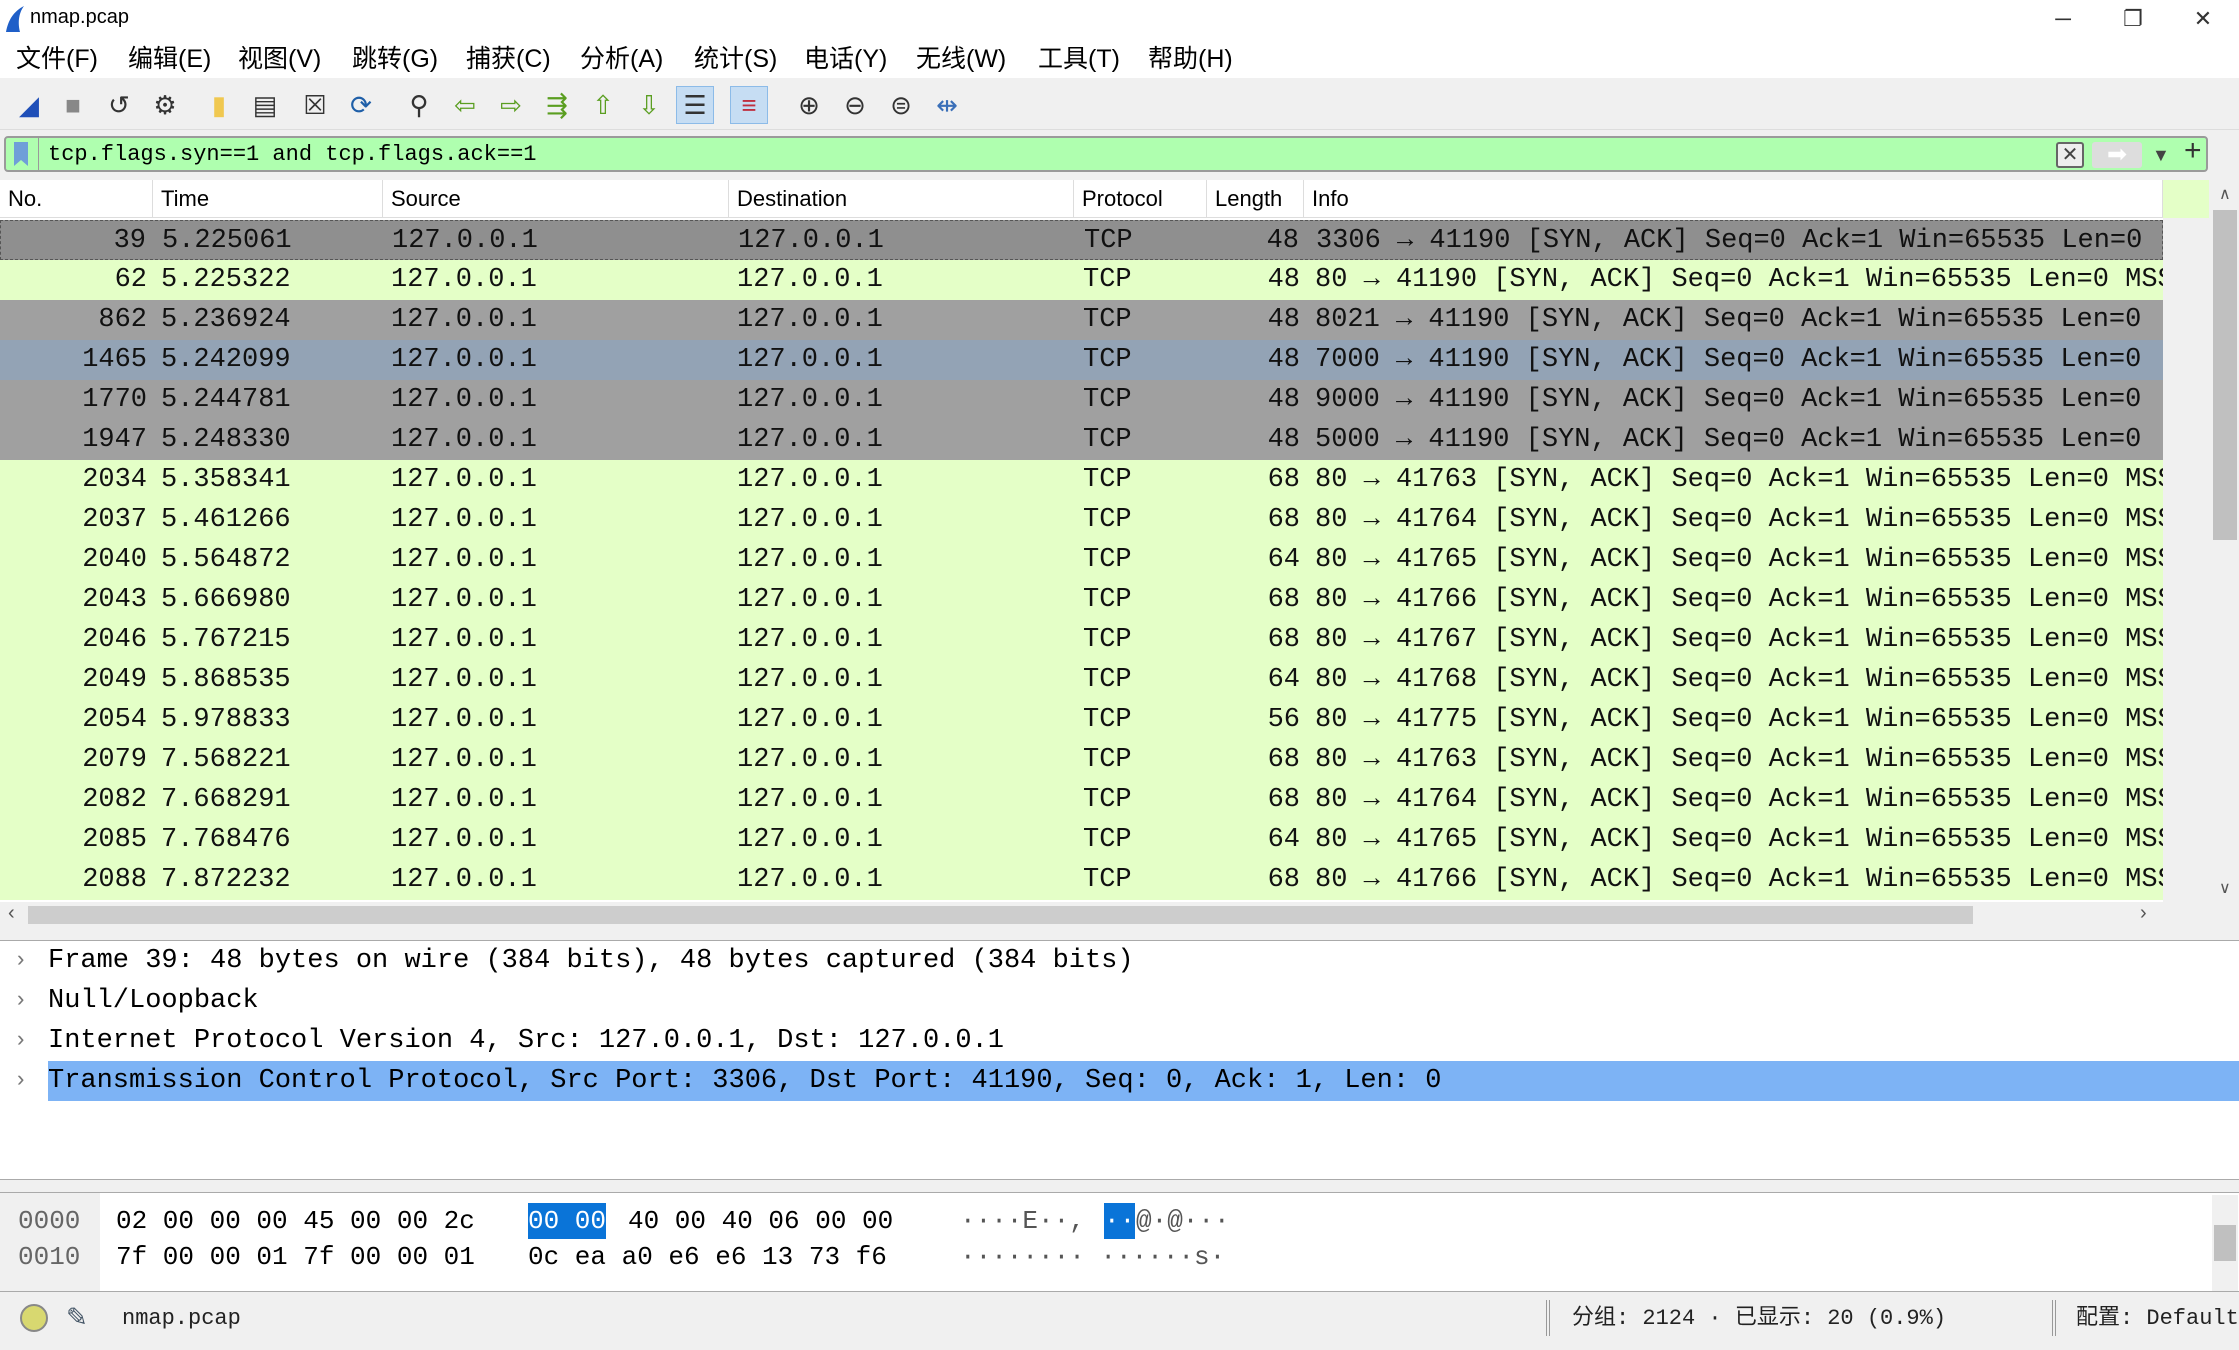  What do you see at coordinates (77, 1317) in the screenshot?
I see `capture-comment-edit-icon: ✎` at bounding box center [77, 1317].